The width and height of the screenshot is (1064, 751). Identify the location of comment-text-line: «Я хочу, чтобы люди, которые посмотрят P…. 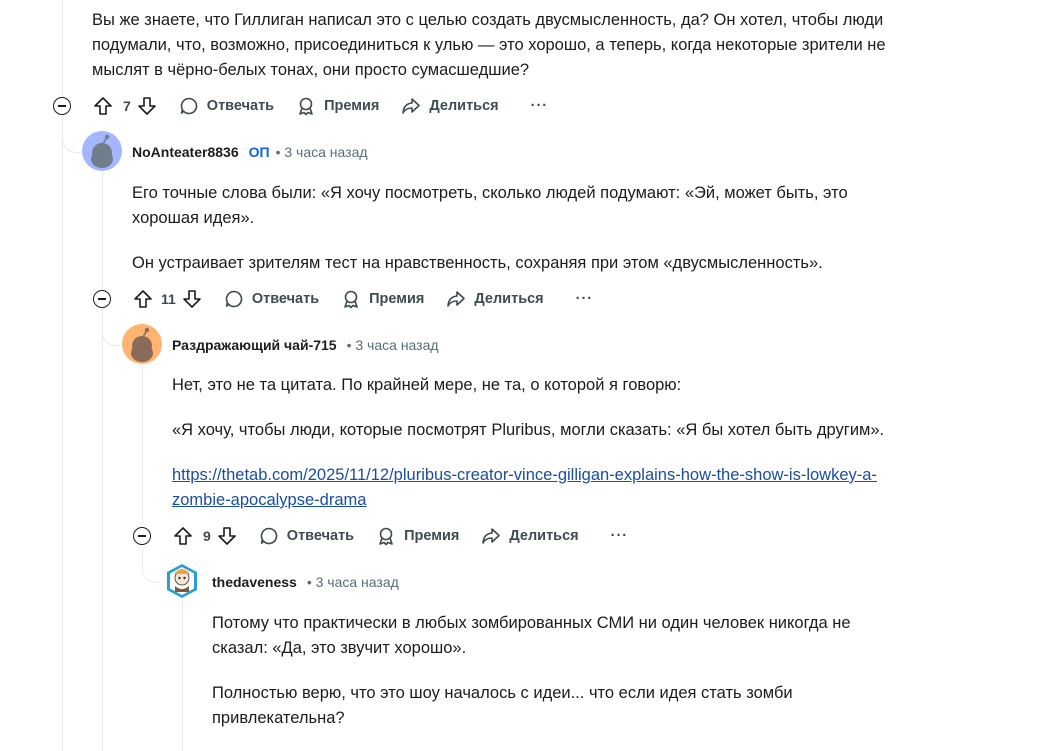
(528, 430).